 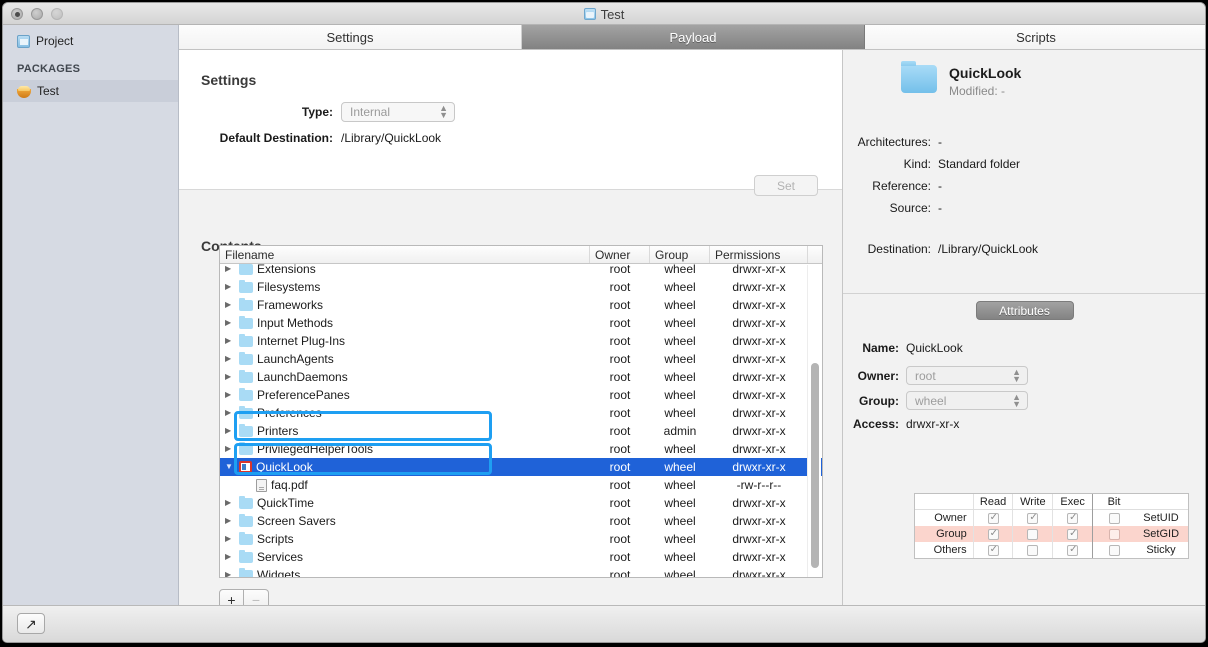 I want to click on group-popup-button: wheel ▲ ▼, so click(x=967, y=400).